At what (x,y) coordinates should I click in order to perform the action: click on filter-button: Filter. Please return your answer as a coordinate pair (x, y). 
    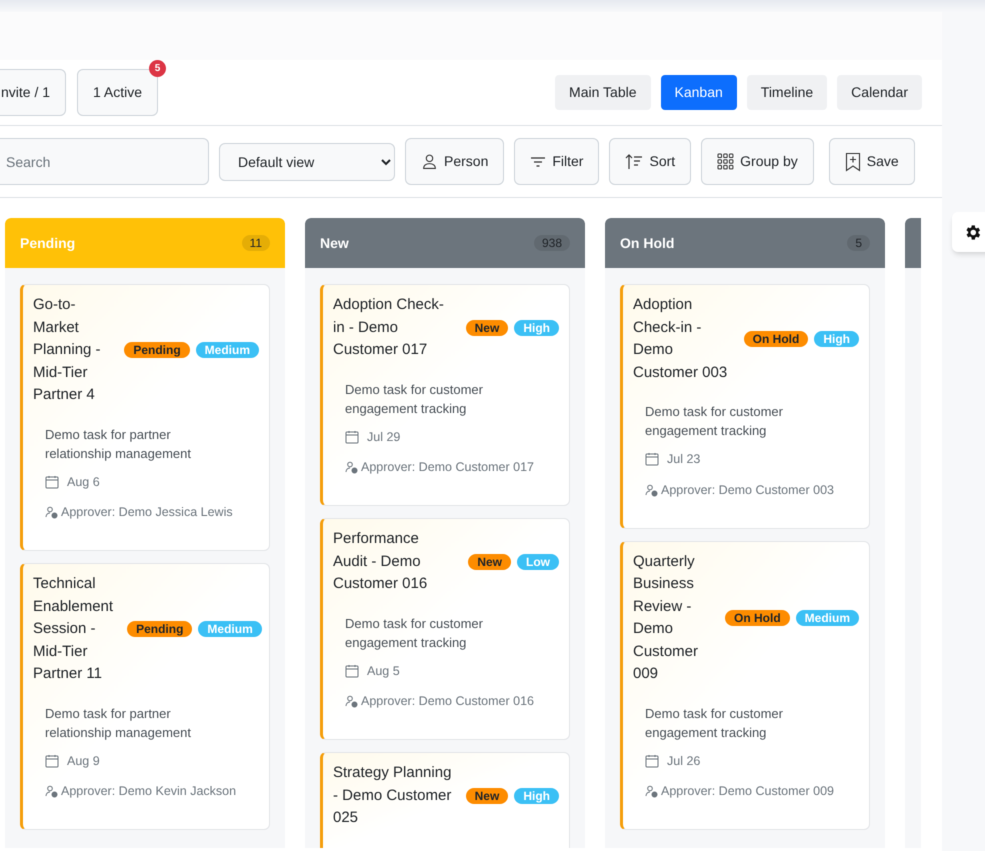
    Looking at the image, I should click on (557, 161).